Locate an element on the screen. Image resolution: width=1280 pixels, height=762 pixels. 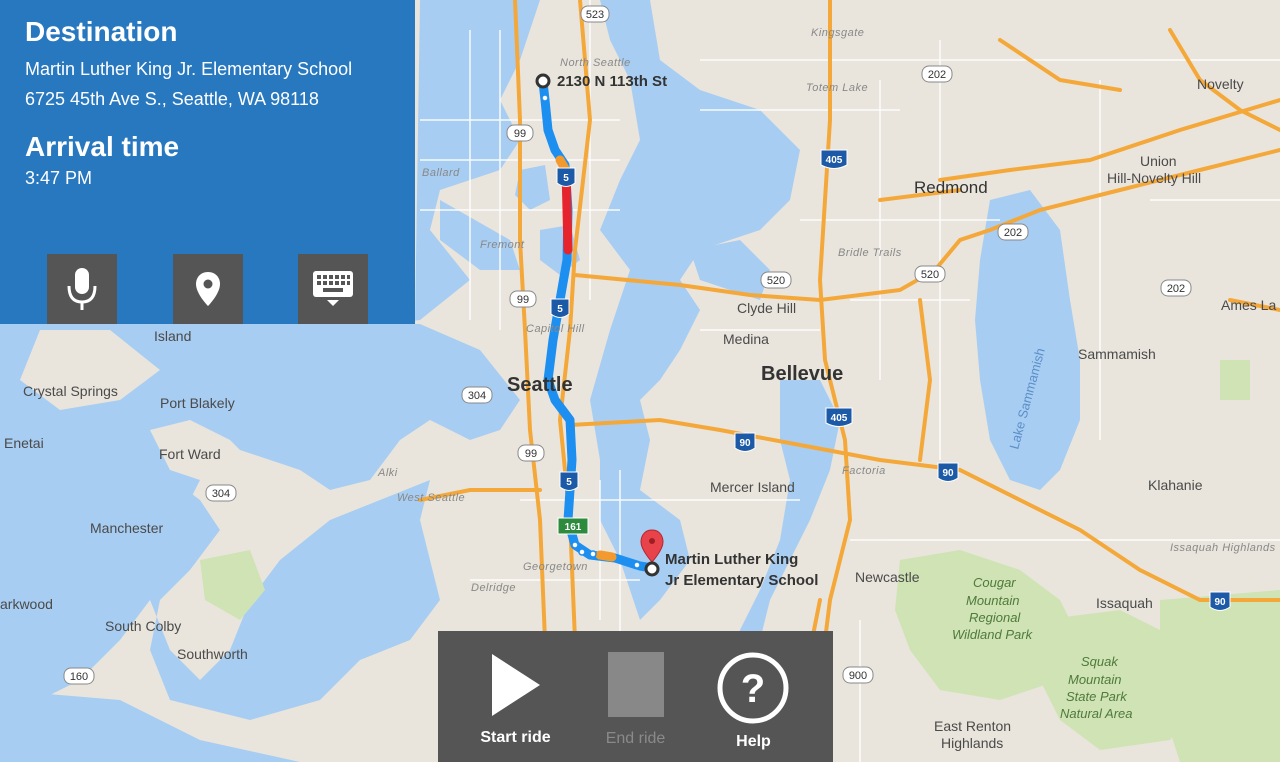
town-label: Novelty is located at coordinates (1220, 84).